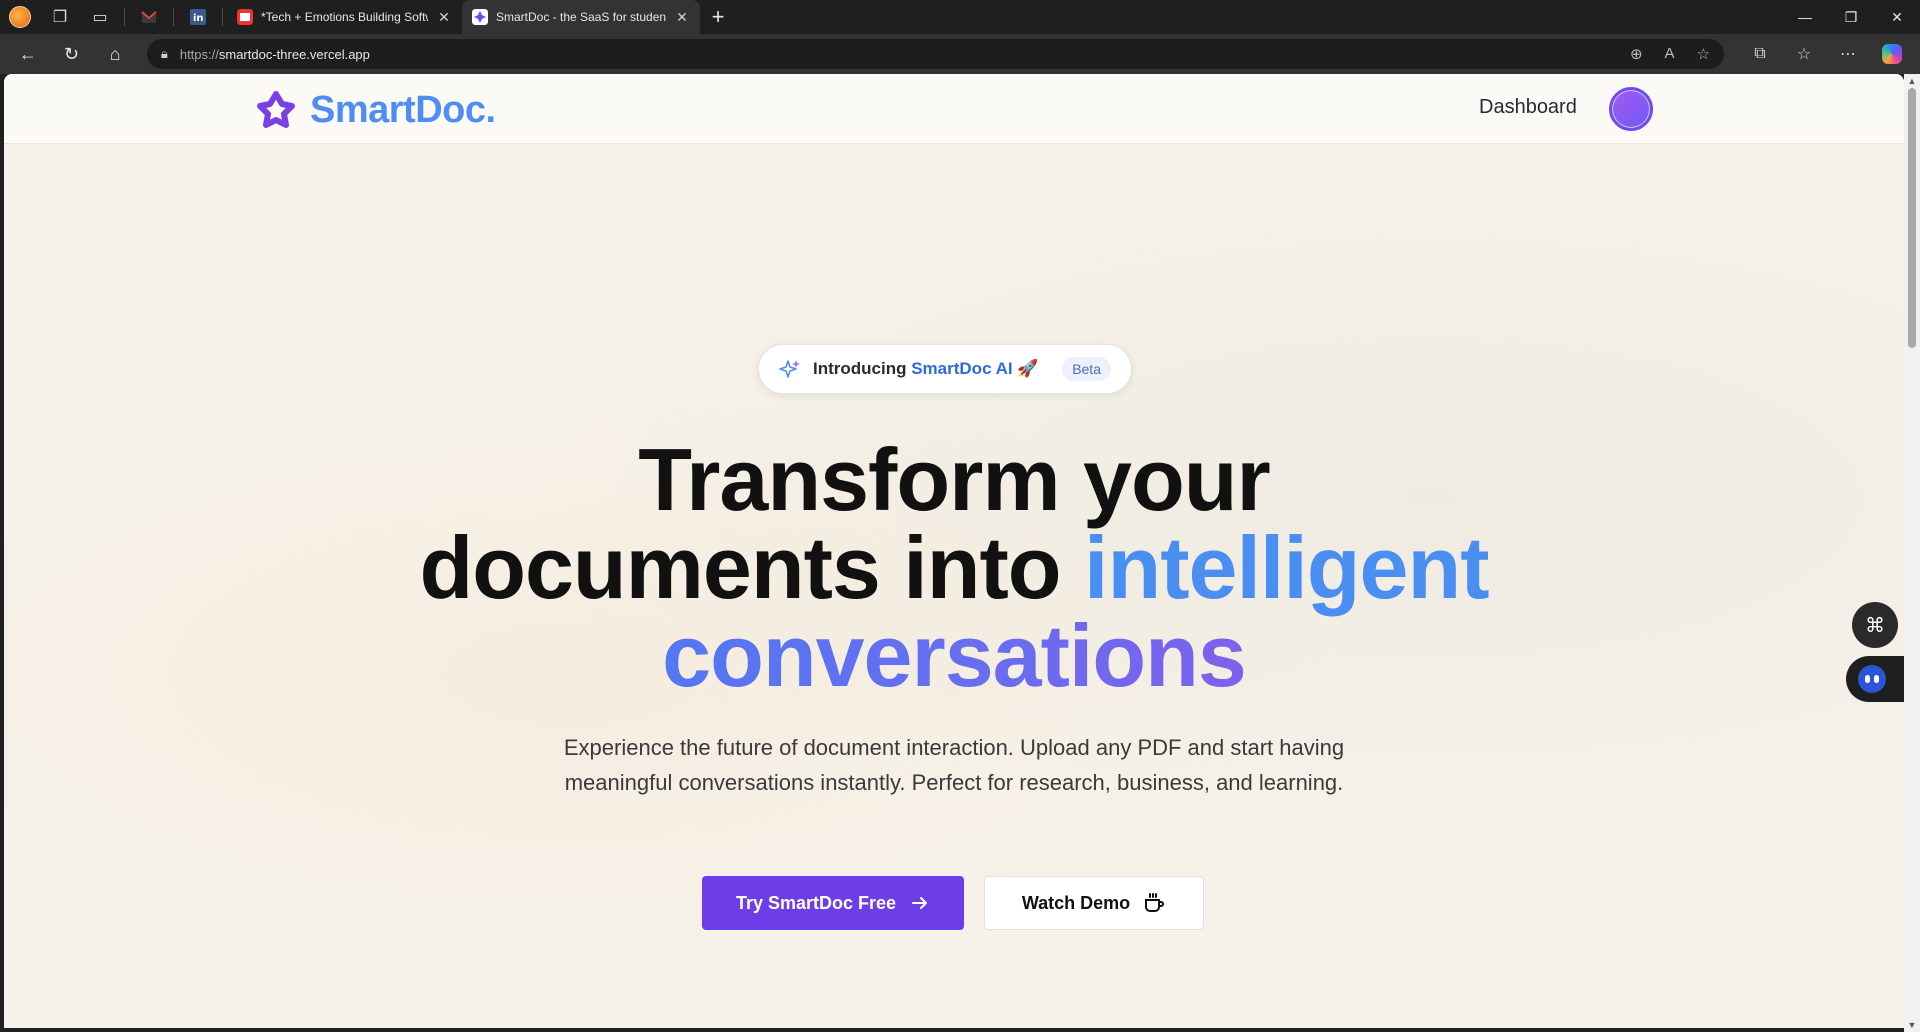 The height and width of the screenshot is (1032, 1920). Describe the element at coordinates (294, 54) in the screenshot. I see `url-host: smartdoc-three.vercel.app` at that location.